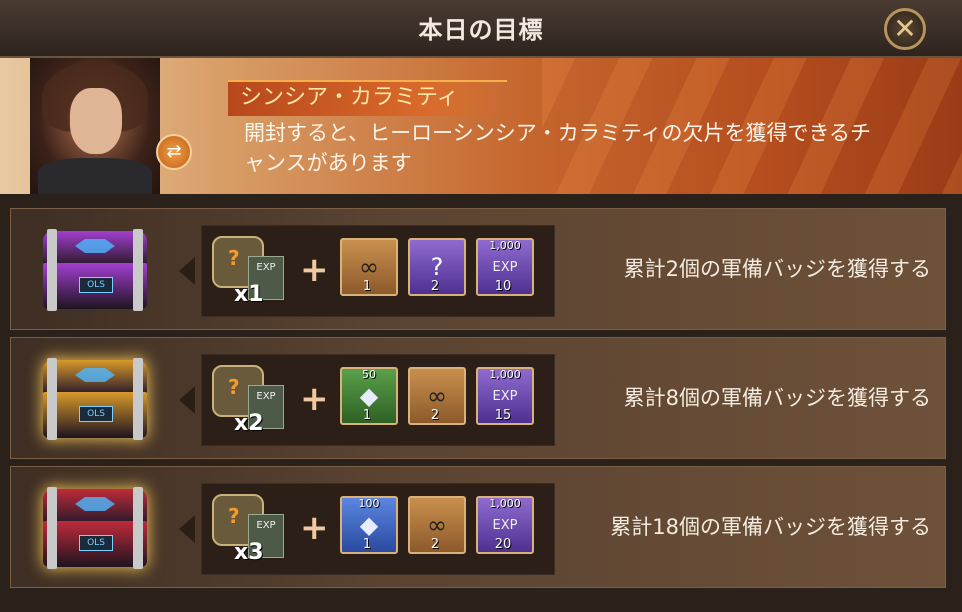 The height and width of the screenshot is (612, 962). I want to click on hero-name: シンシア・カラミティ, so click(367, 98).